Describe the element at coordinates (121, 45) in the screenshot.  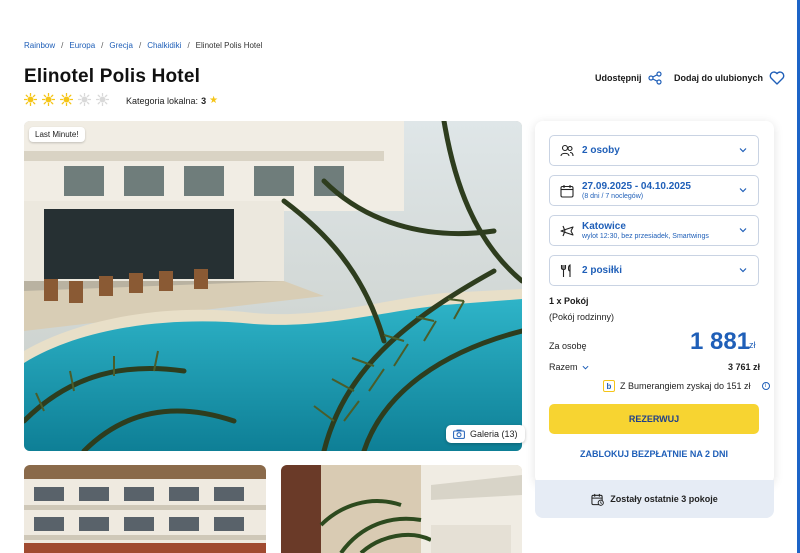
I see `breadcrumb-link-grecja: Grecja` at that location.